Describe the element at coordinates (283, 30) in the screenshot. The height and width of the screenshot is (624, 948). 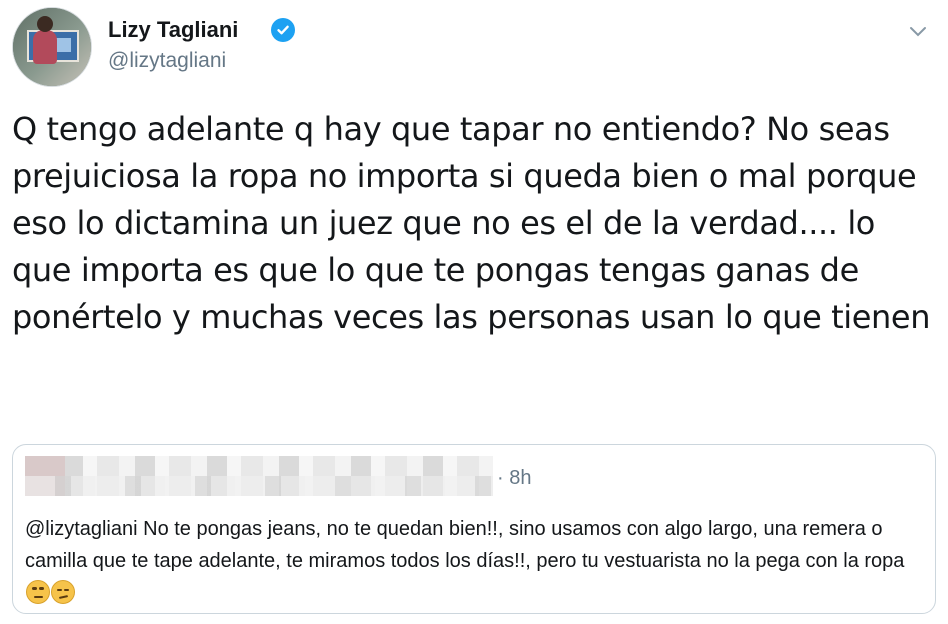
I see `verified-badge-icon` at that location.